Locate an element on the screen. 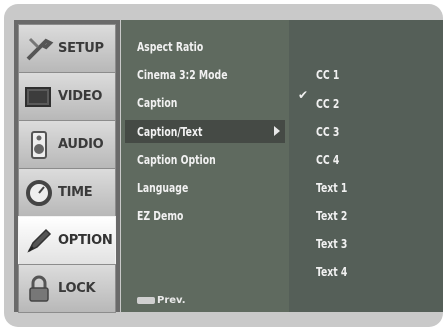 Image resolution: width=443 pixels, height=331 pixels. submenu-item-cc4: CC 4 is located at coordinates (327, 160).